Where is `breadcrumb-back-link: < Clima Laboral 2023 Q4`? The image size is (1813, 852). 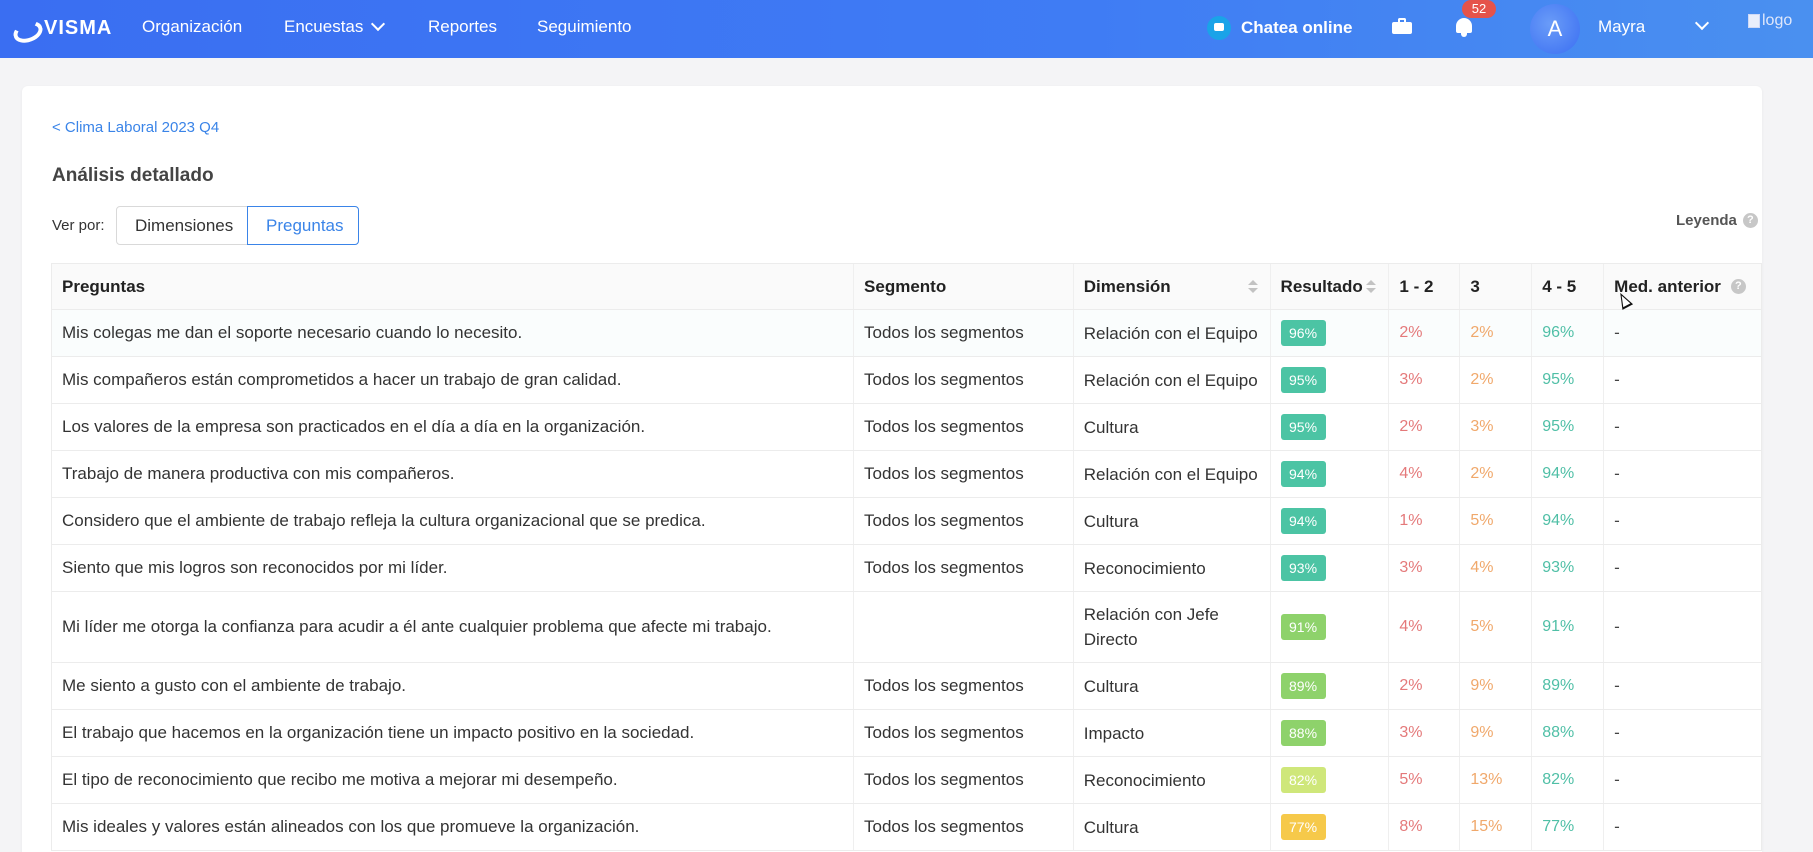
breadcrumb-back-link: < Clima Laboral 2023 Q4 is located at coordinates (135, 127).